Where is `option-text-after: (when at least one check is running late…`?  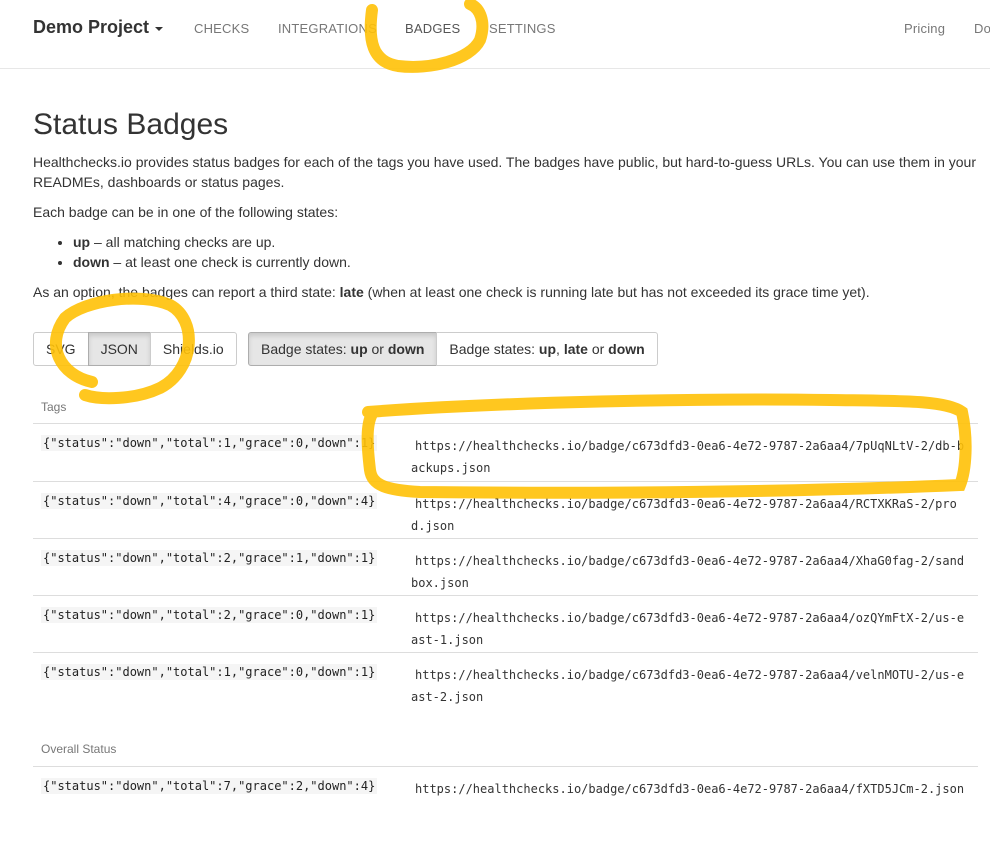 option-text-after: (when at least one check is running late… is located at coordinates (616, 292).